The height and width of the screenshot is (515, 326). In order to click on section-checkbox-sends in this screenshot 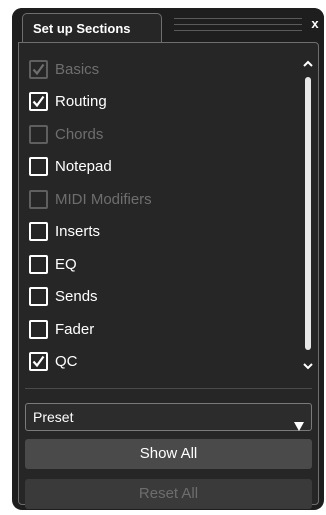, I will do `click(38, 297)`.